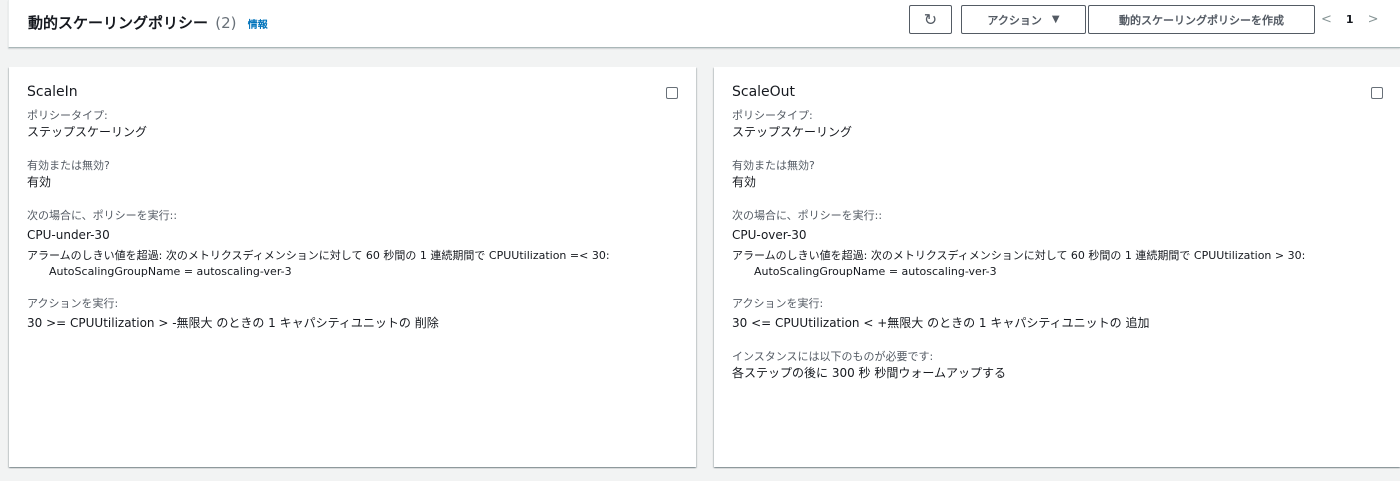  Describe the element at coordinates (1373, 19) in the screenshot. I see `next-page-icon: >` at that location.